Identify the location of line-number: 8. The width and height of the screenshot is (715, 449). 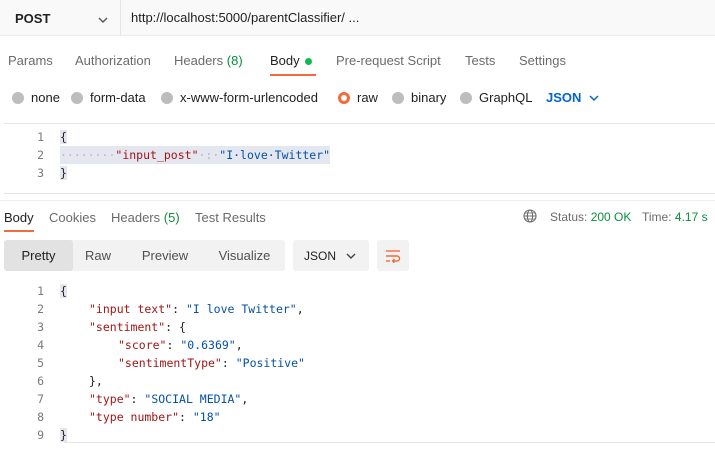
(40, 417).